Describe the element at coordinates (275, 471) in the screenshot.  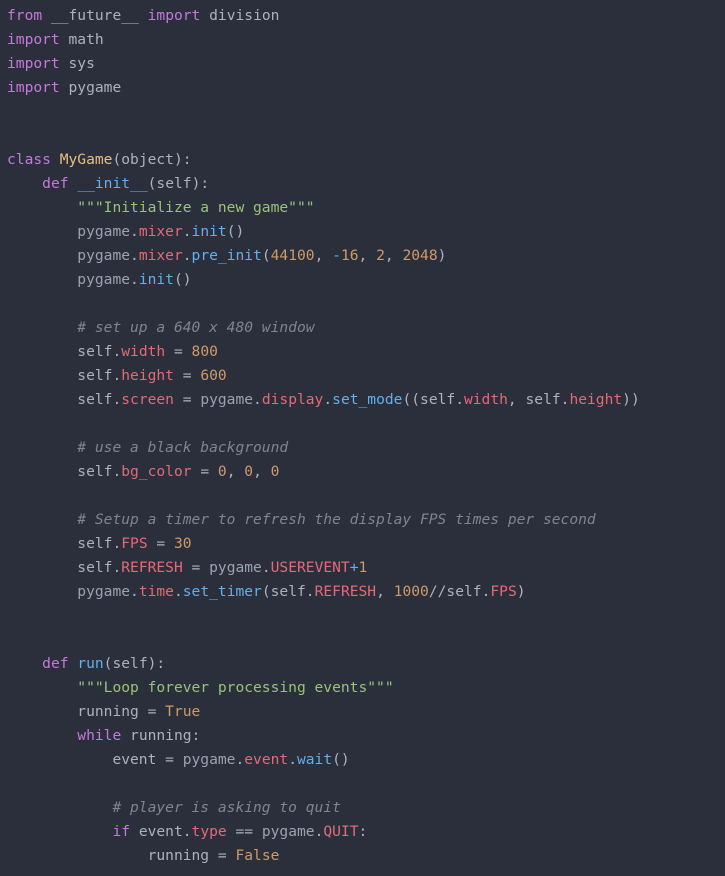
I see `code-token-num: 0` at that location.